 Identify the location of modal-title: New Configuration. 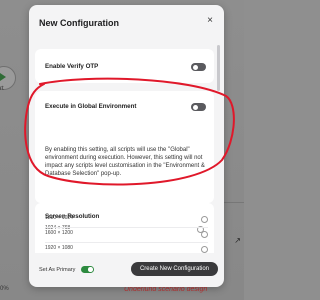
(79, 23).